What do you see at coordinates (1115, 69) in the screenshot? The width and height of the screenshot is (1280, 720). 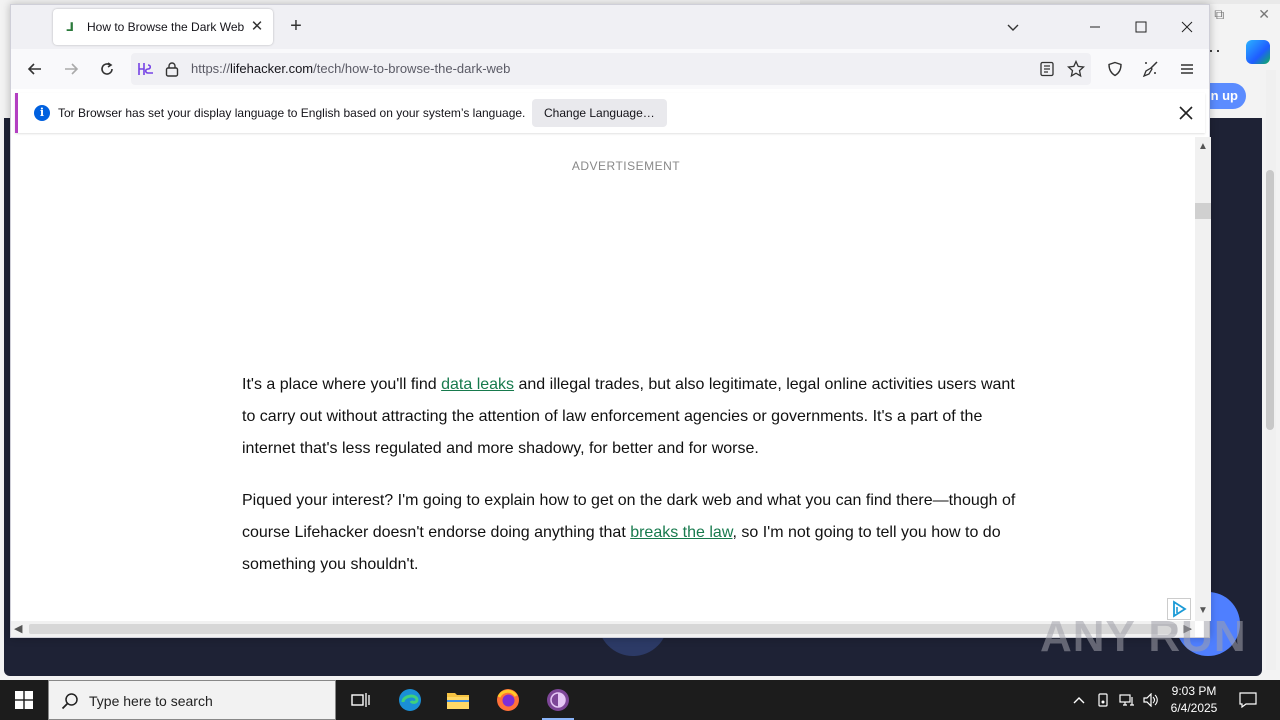 I see `shield-icon` at bounding box center [1115, 69].